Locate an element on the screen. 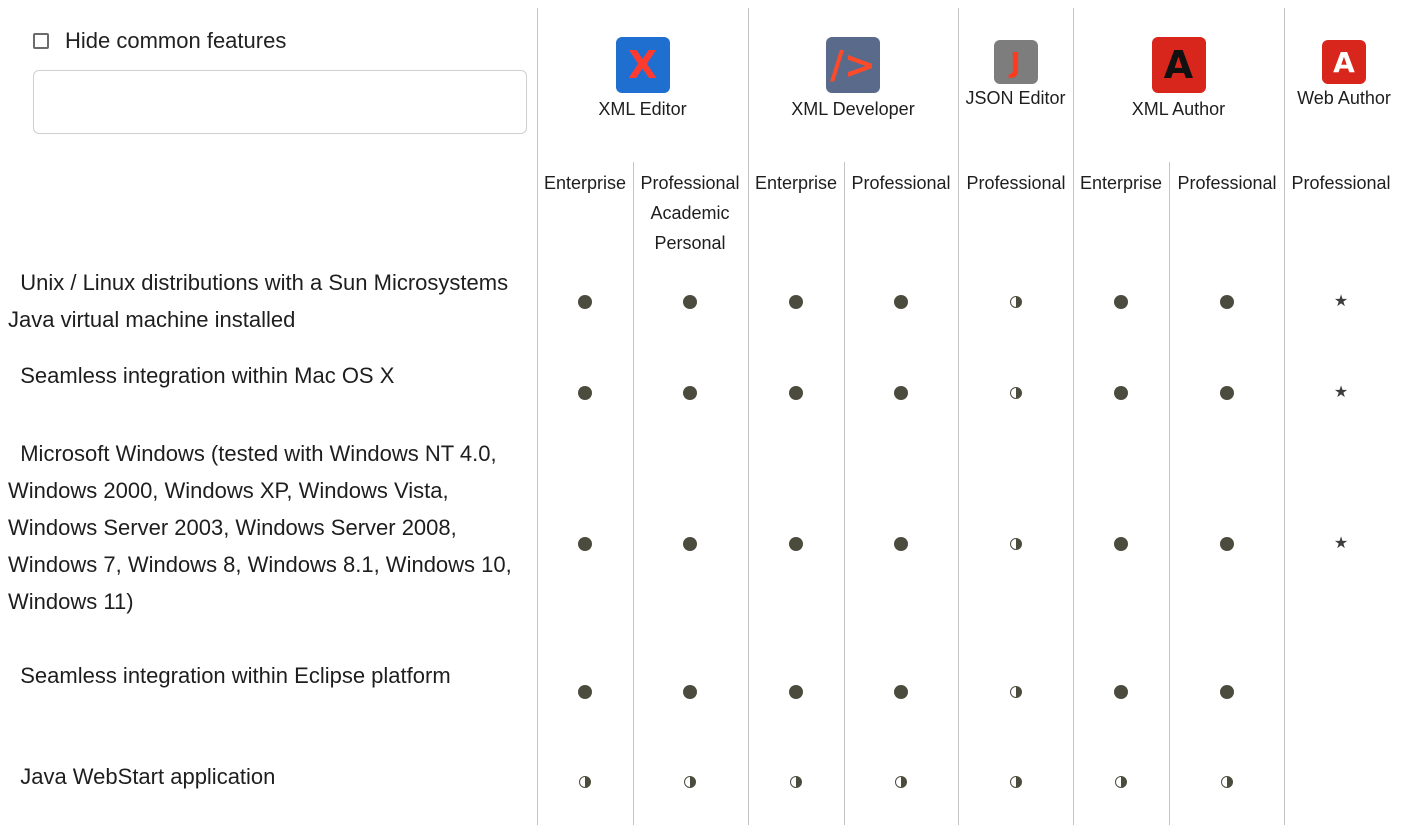 The width and height of the screenshot is (1410, 825). xml-editor-icon: X is located at coordinates (642, 65).